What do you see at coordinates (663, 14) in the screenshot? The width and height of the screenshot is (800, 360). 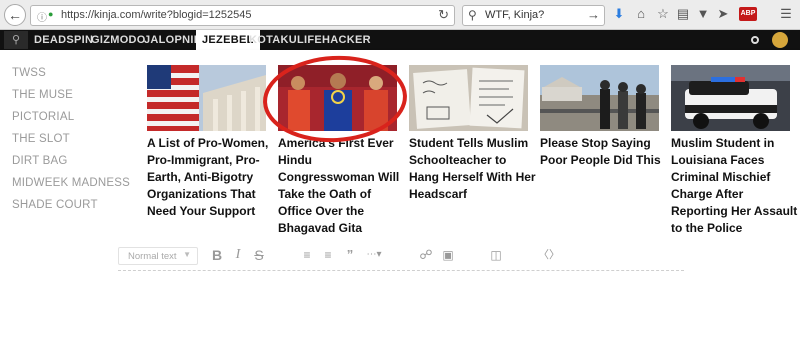 I see `bookmark-star-icon: ☆` at bounding box center [663, 14].